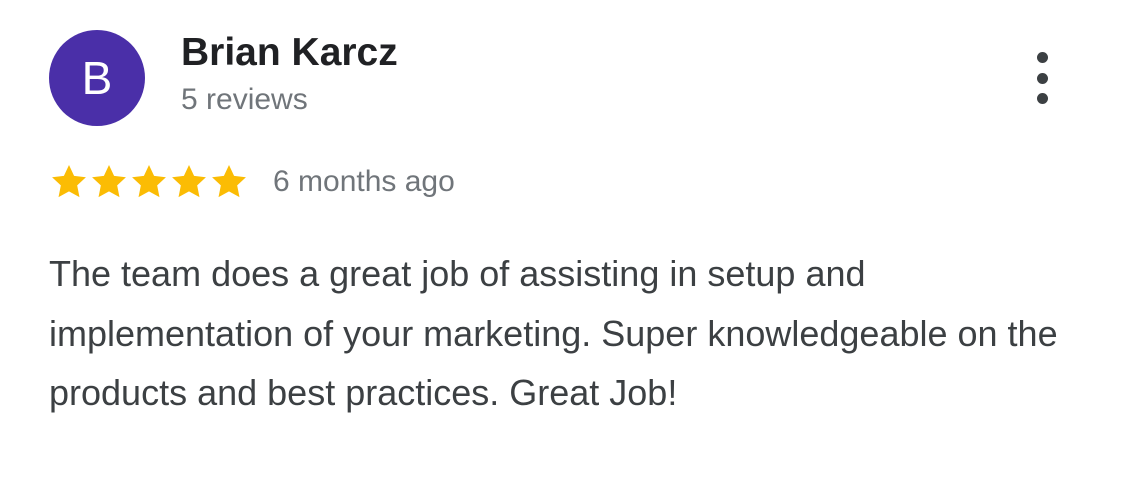 The image size is (1125, 502). What do you see at coordinates (364, 181) in the screenshot?
I see `review-date: 6 months ago` at bounding box center [364, 181].